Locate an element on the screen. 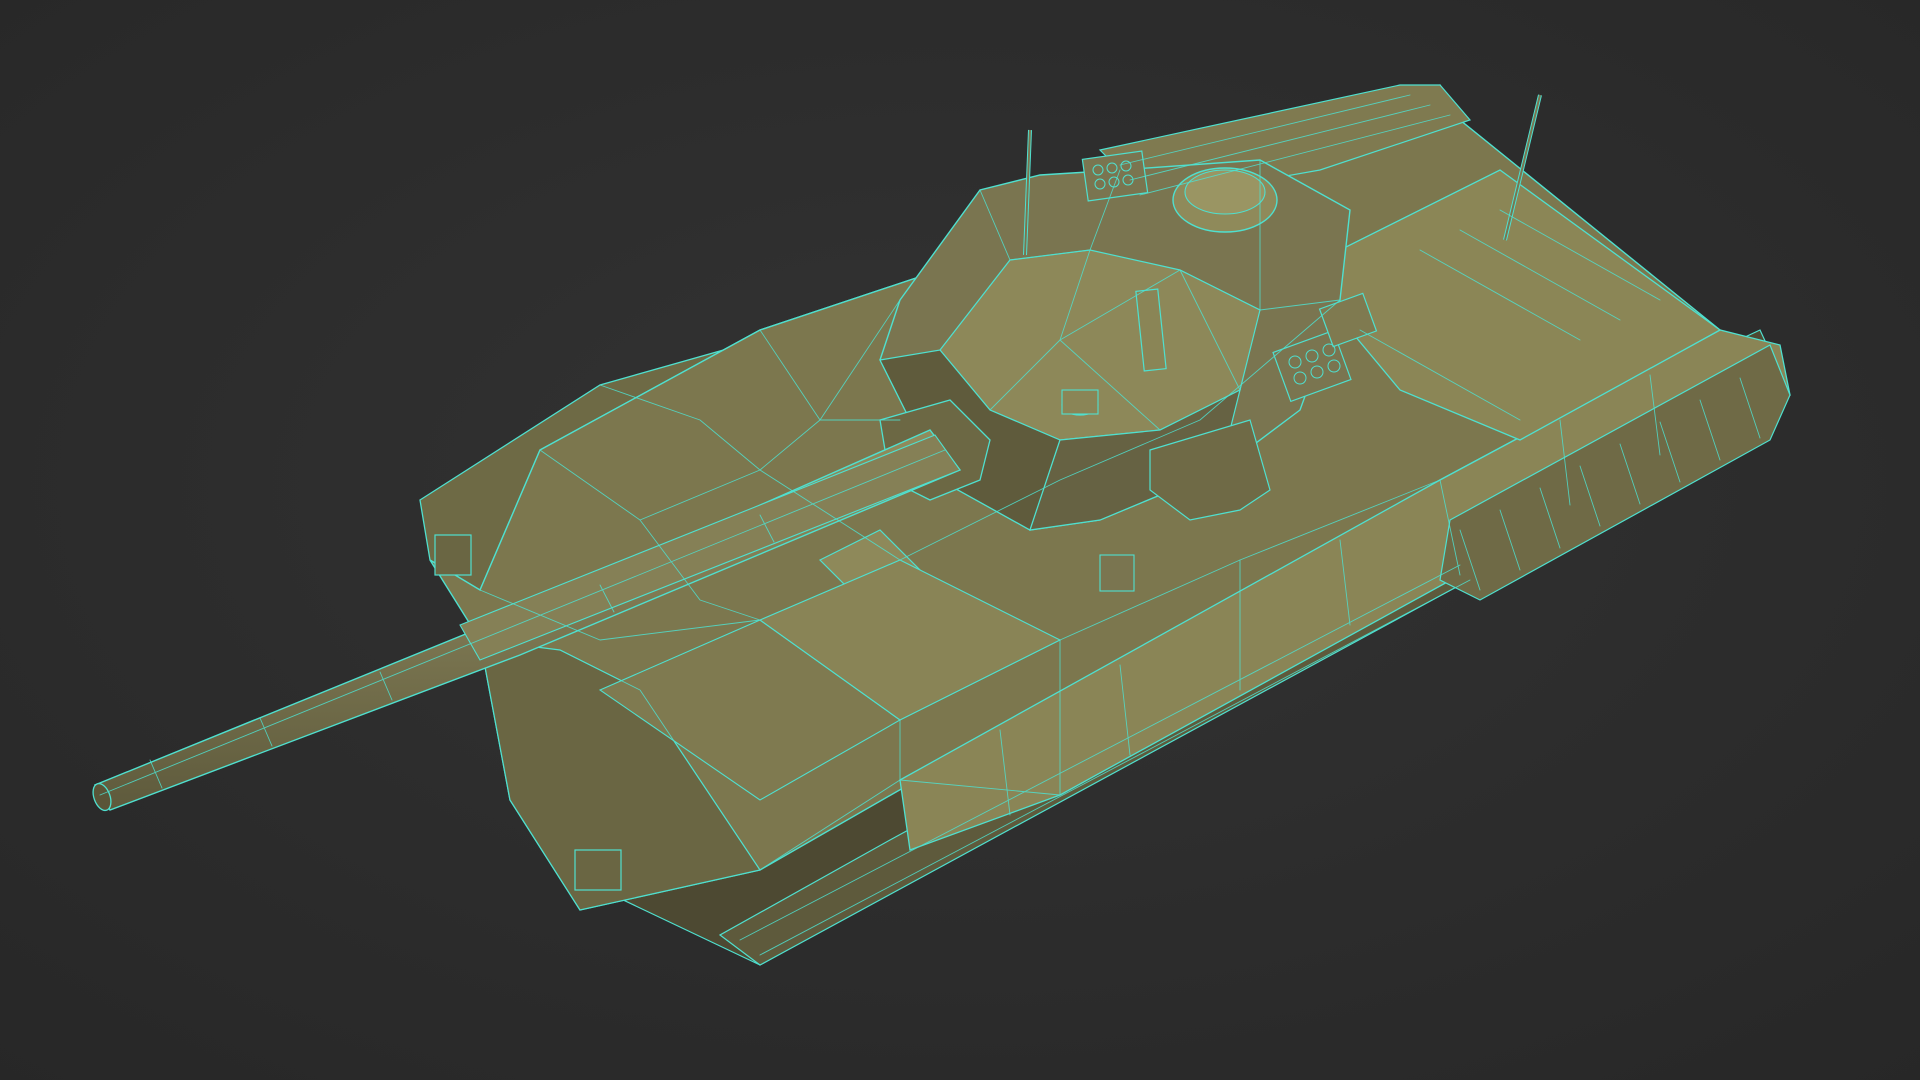  periscope-body is located at coordinates (1080, 402).